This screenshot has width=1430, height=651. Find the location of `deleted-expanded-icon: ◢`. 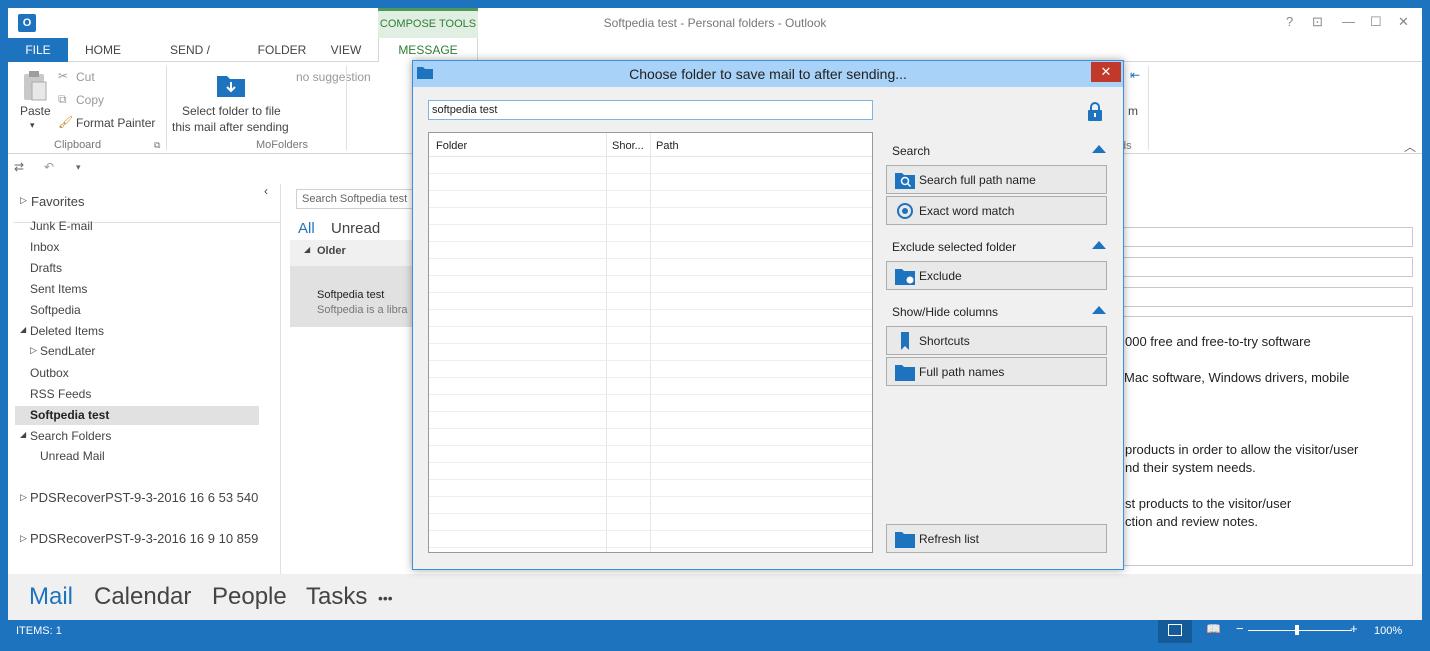

deleted-expanded-icon: ◢ is located at coordinates (23, 329).